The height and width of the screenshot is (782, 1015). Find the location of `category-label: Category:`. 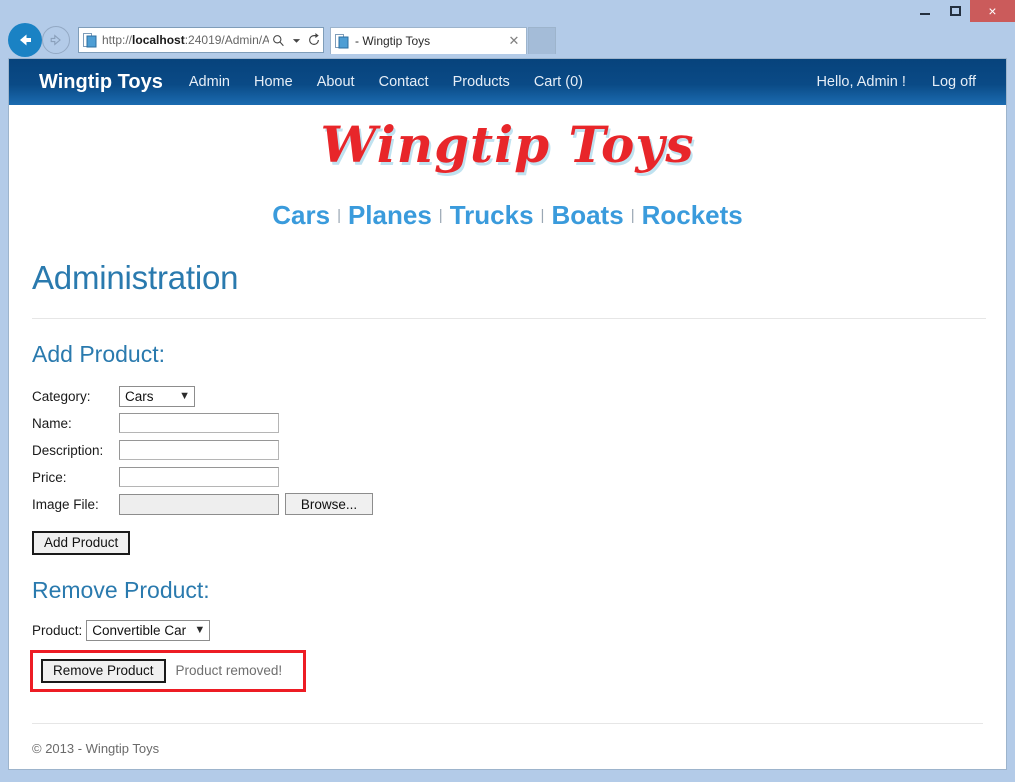

category-label: Category: is located at coordinates (61, 396).